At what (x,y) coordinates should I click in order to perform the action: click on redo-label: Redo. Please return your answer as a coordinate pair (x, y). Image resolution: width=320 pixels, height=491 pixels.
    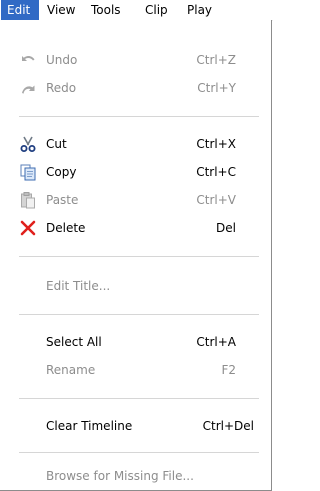
    Looking at the image, I should click on (61, 88).